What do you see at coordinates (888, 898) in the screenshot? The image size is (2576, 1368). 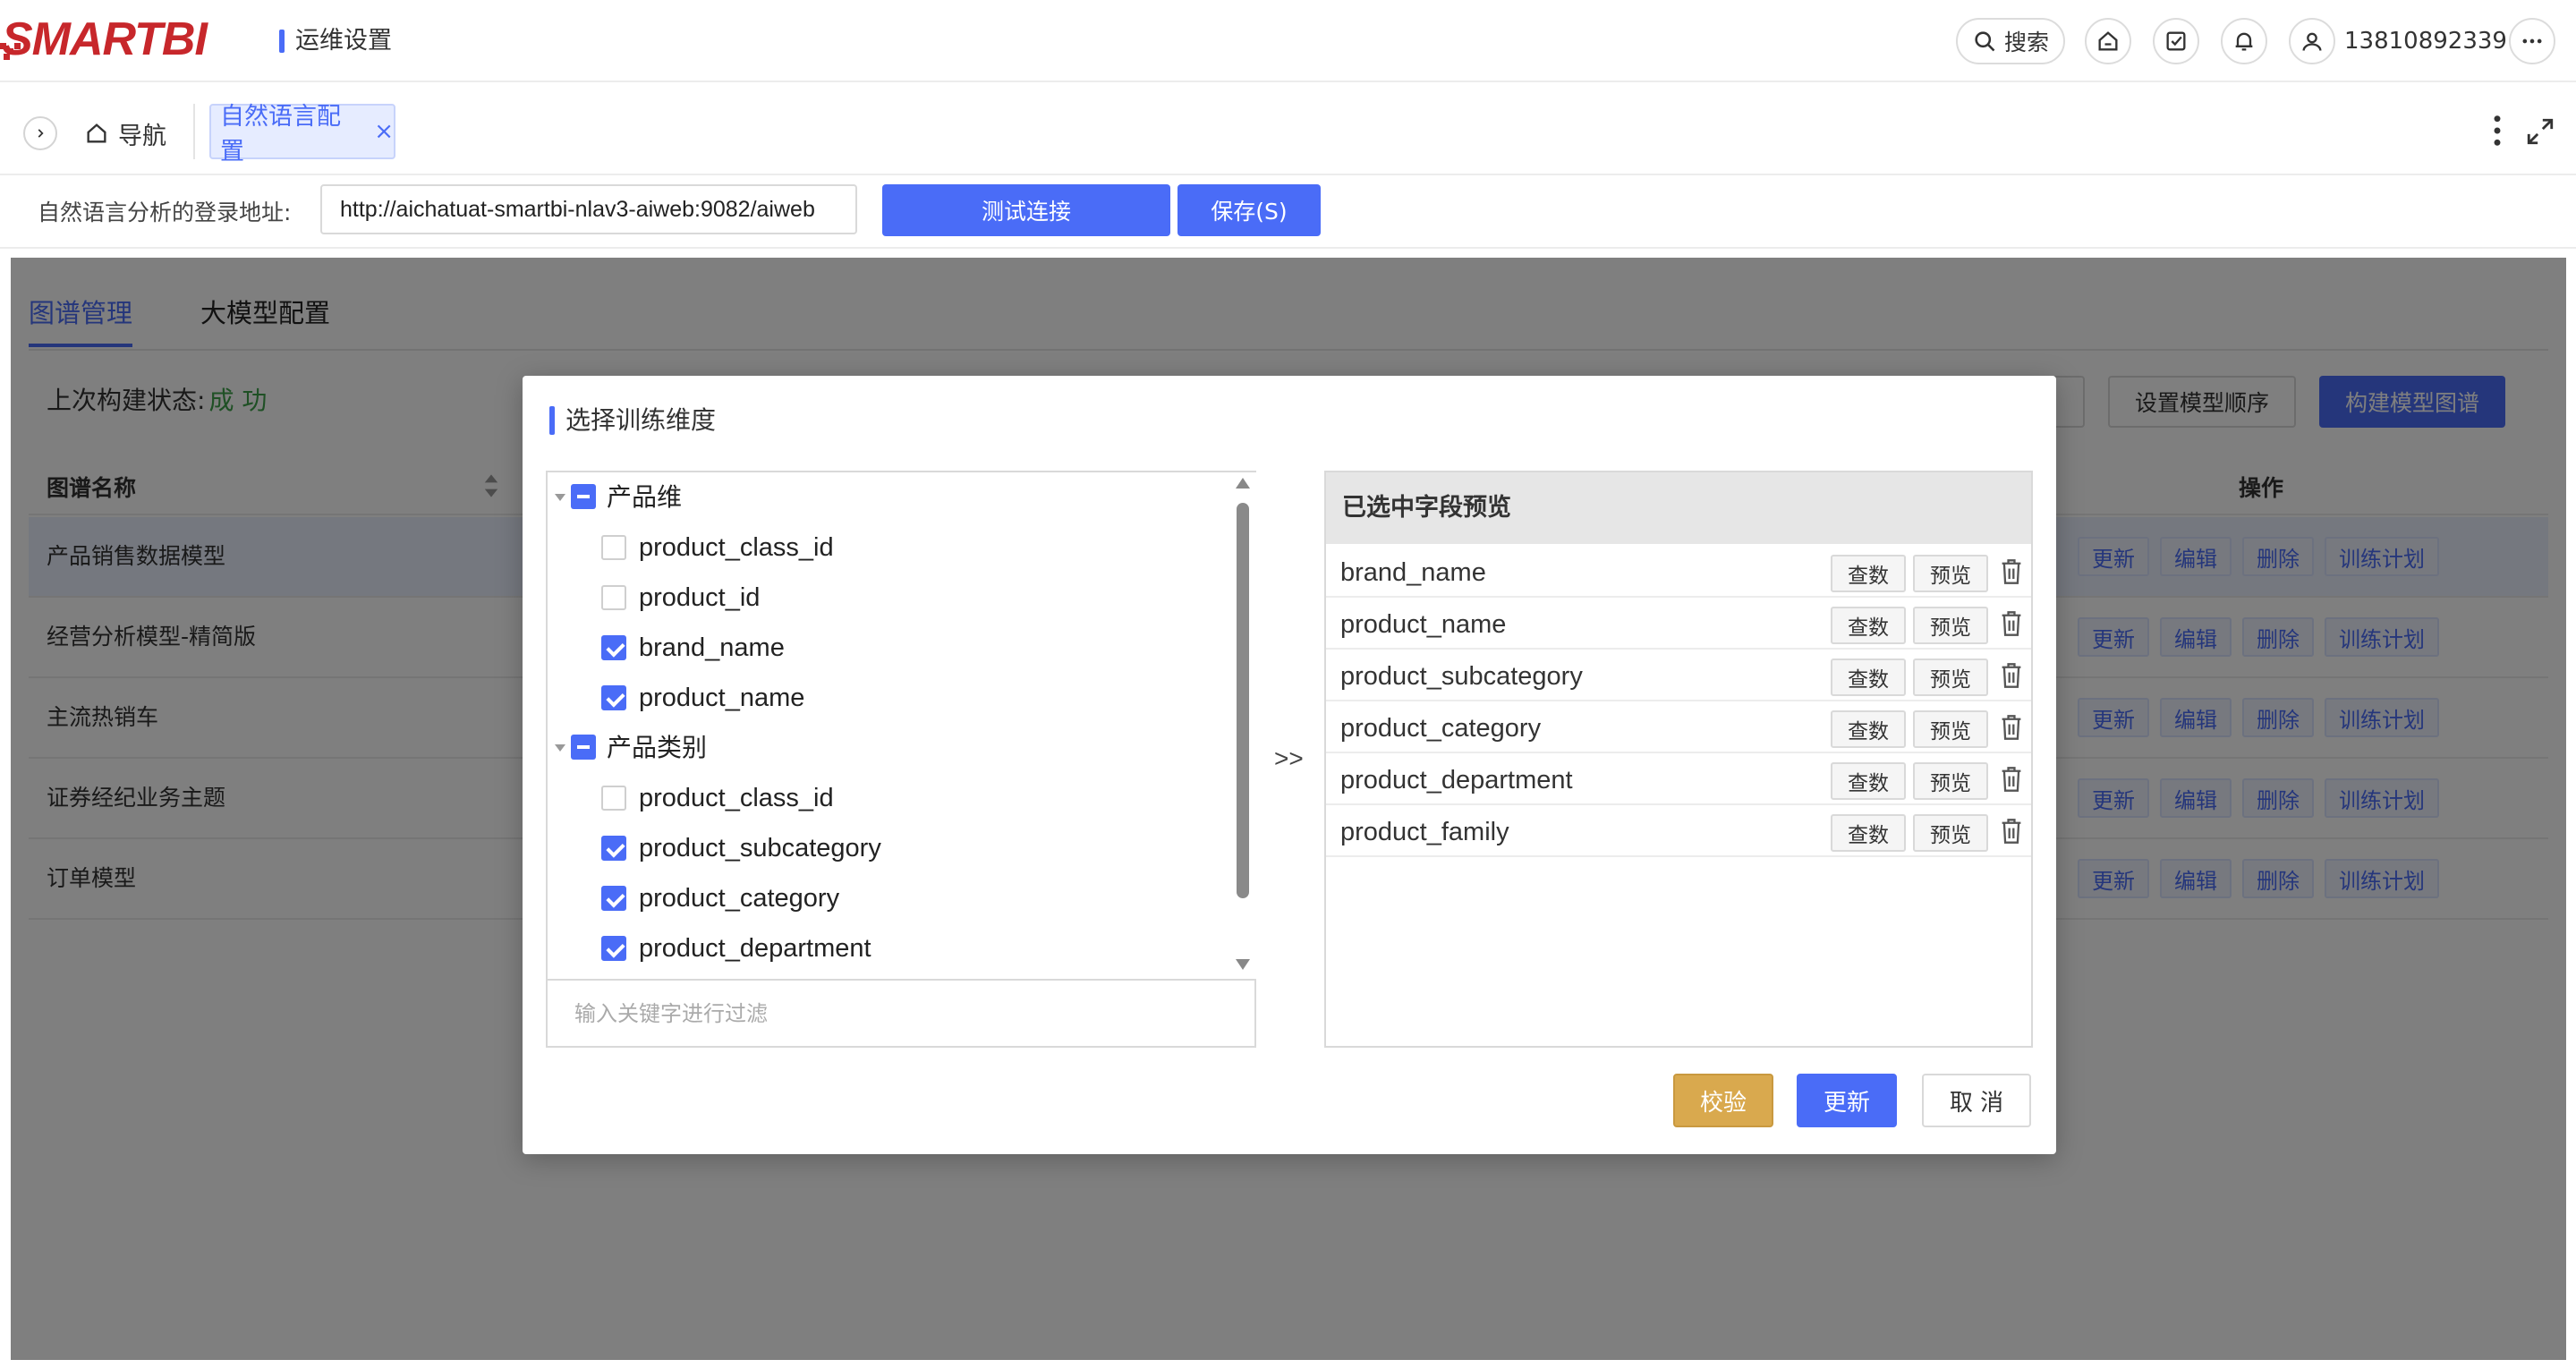 I see `tree-item: product_category` at bounding box center [888, 898].